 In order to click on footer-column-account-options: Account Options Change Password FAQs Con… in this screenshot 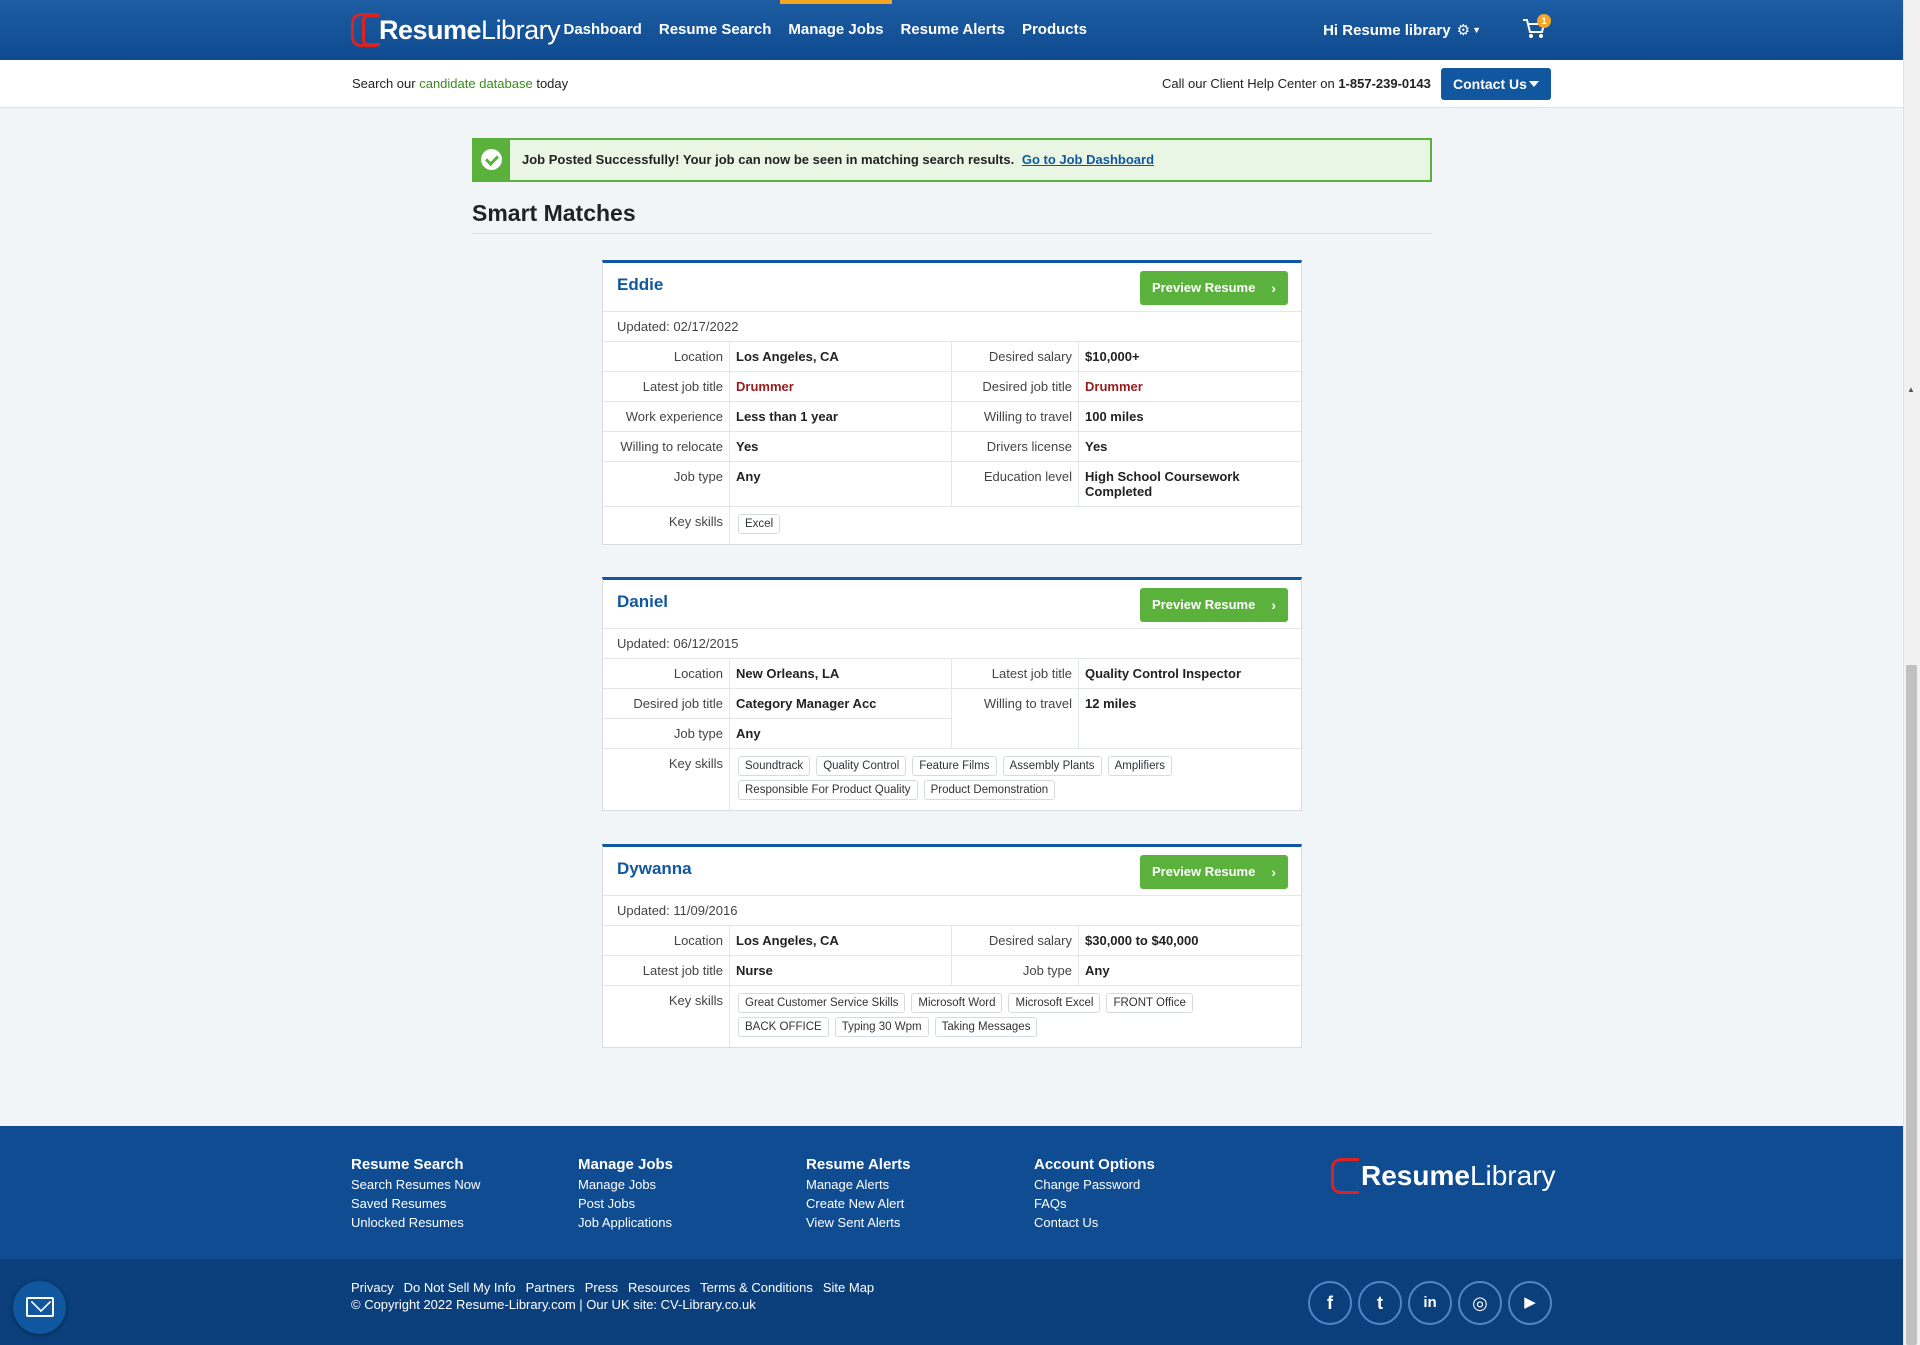, I will do `click(1094, 1194)`.